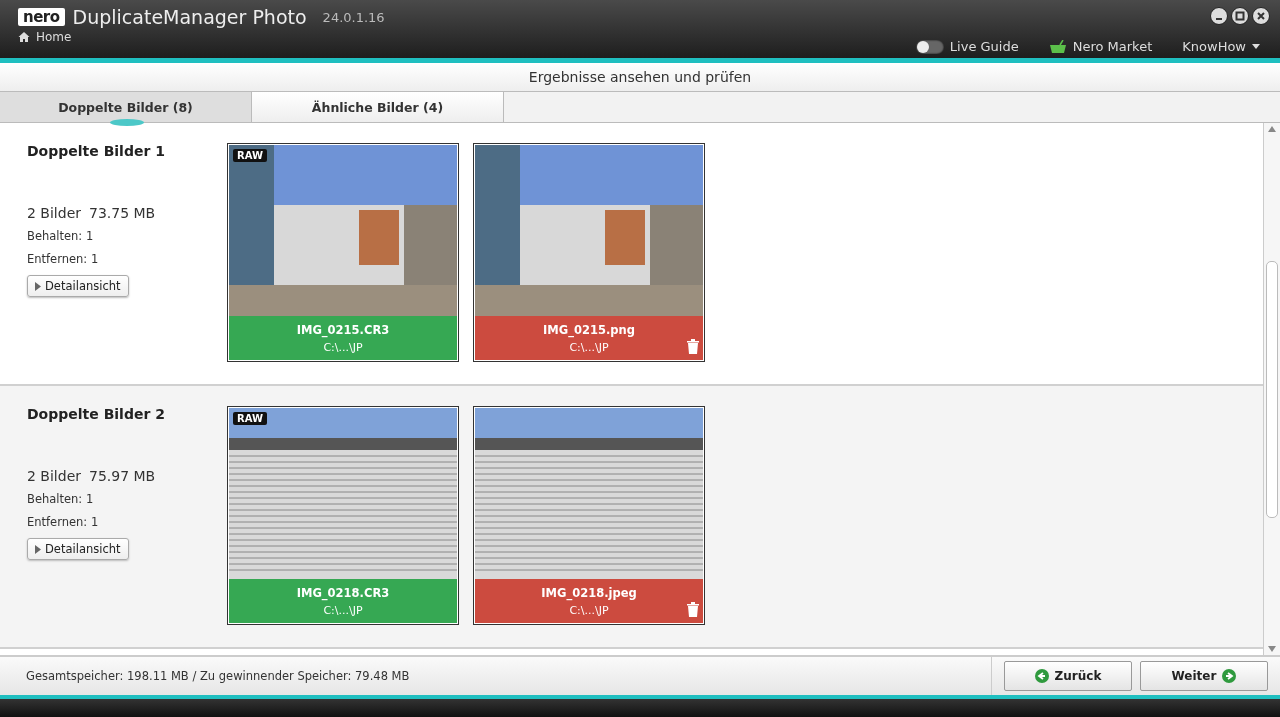 The height and width of the screenshot is (717, 1280). Describe the element at coordinates (589, 329) in the screenshot. I see `file-name: IMG_0215.png` at that location.